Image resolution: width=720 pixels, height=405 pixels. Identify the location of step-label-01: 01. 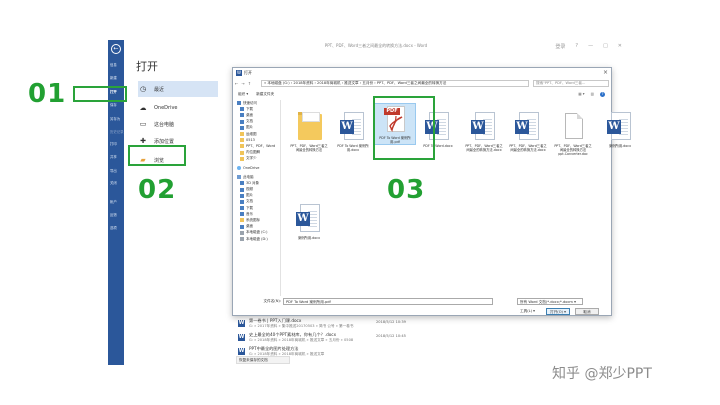
(47, 94).